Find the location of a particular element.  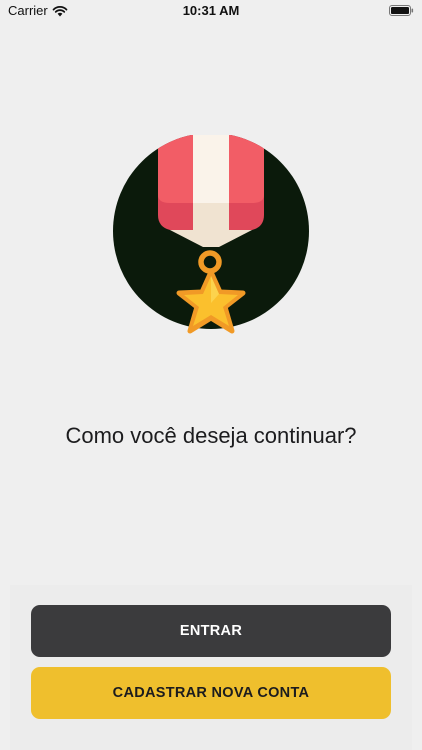

continue-question: Como você deseja continuar? is located at coordinates (211, 435).